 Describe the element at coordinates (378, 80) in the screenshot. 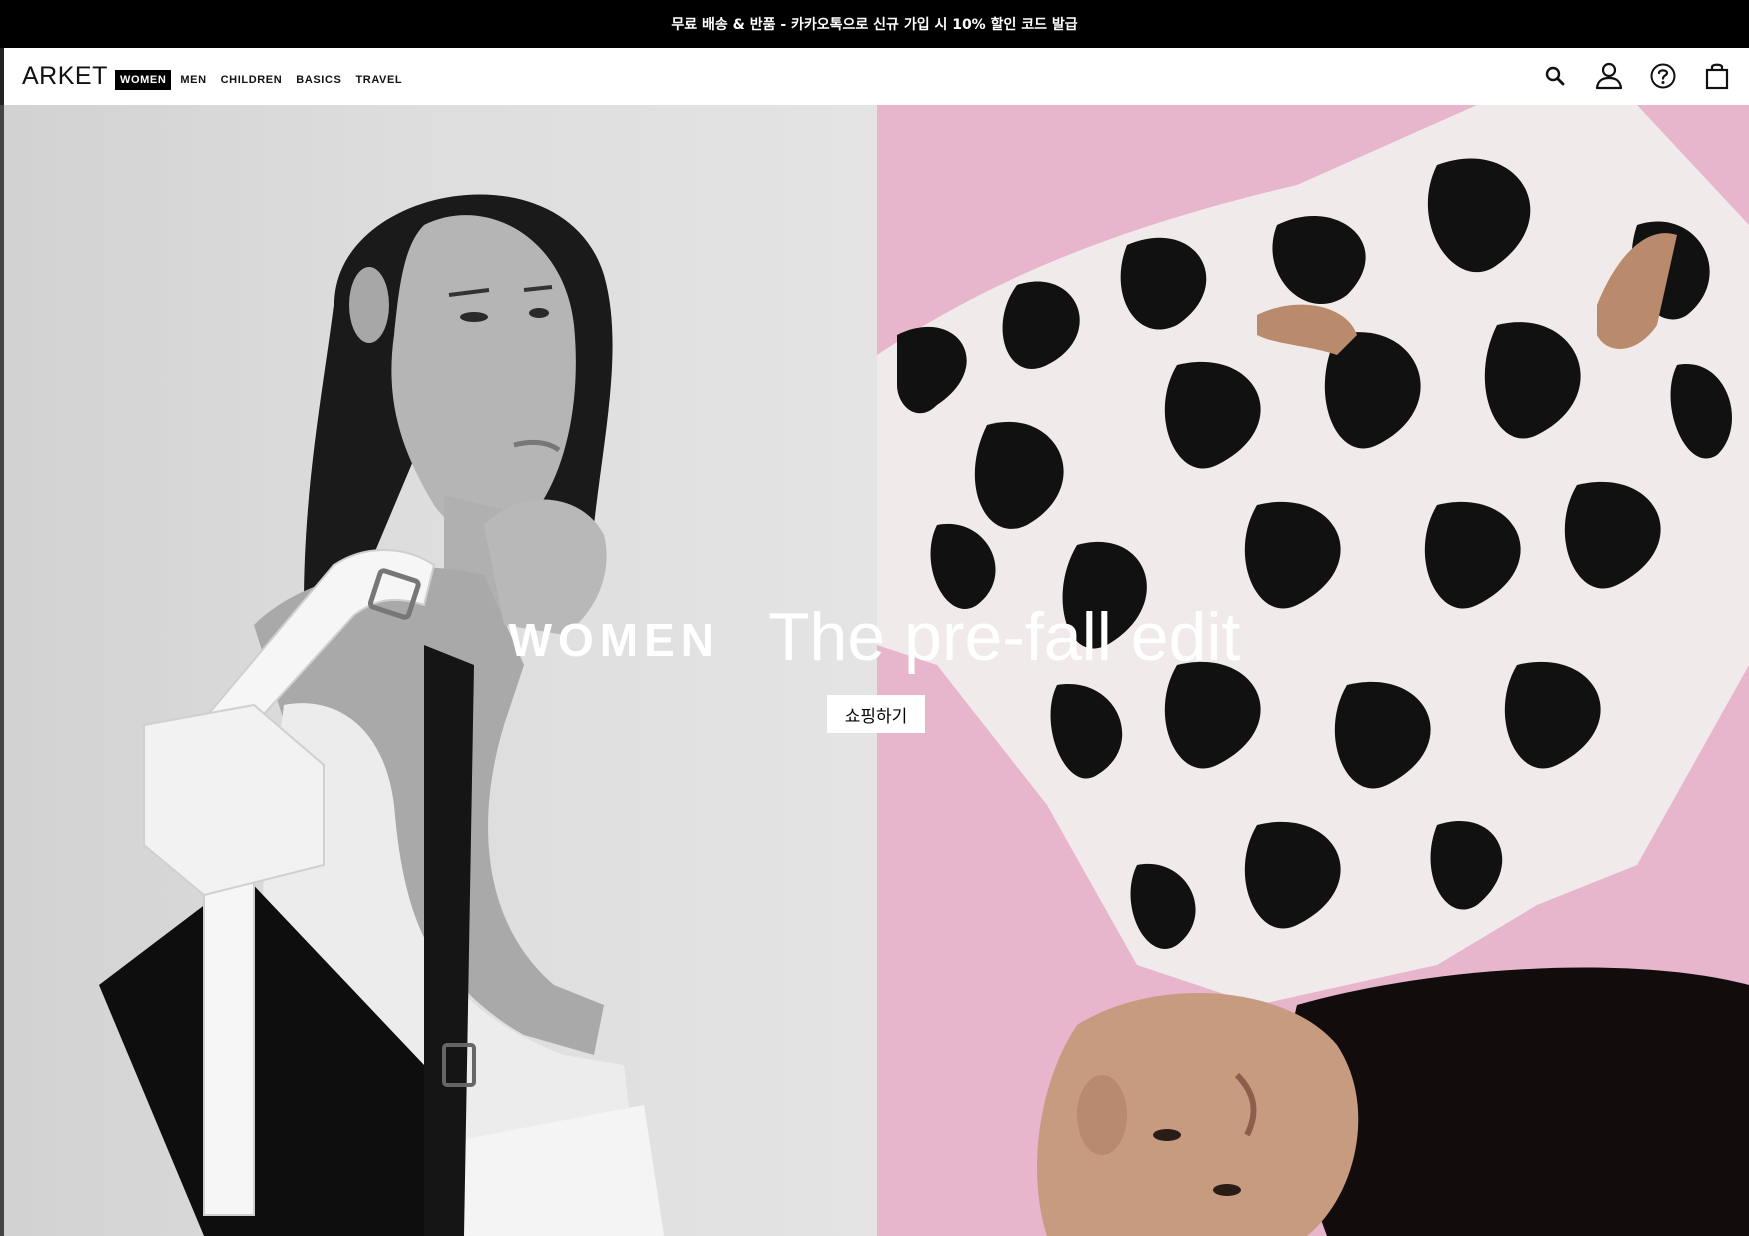

I see `nav-item-travel: TRAVEL` at that location.